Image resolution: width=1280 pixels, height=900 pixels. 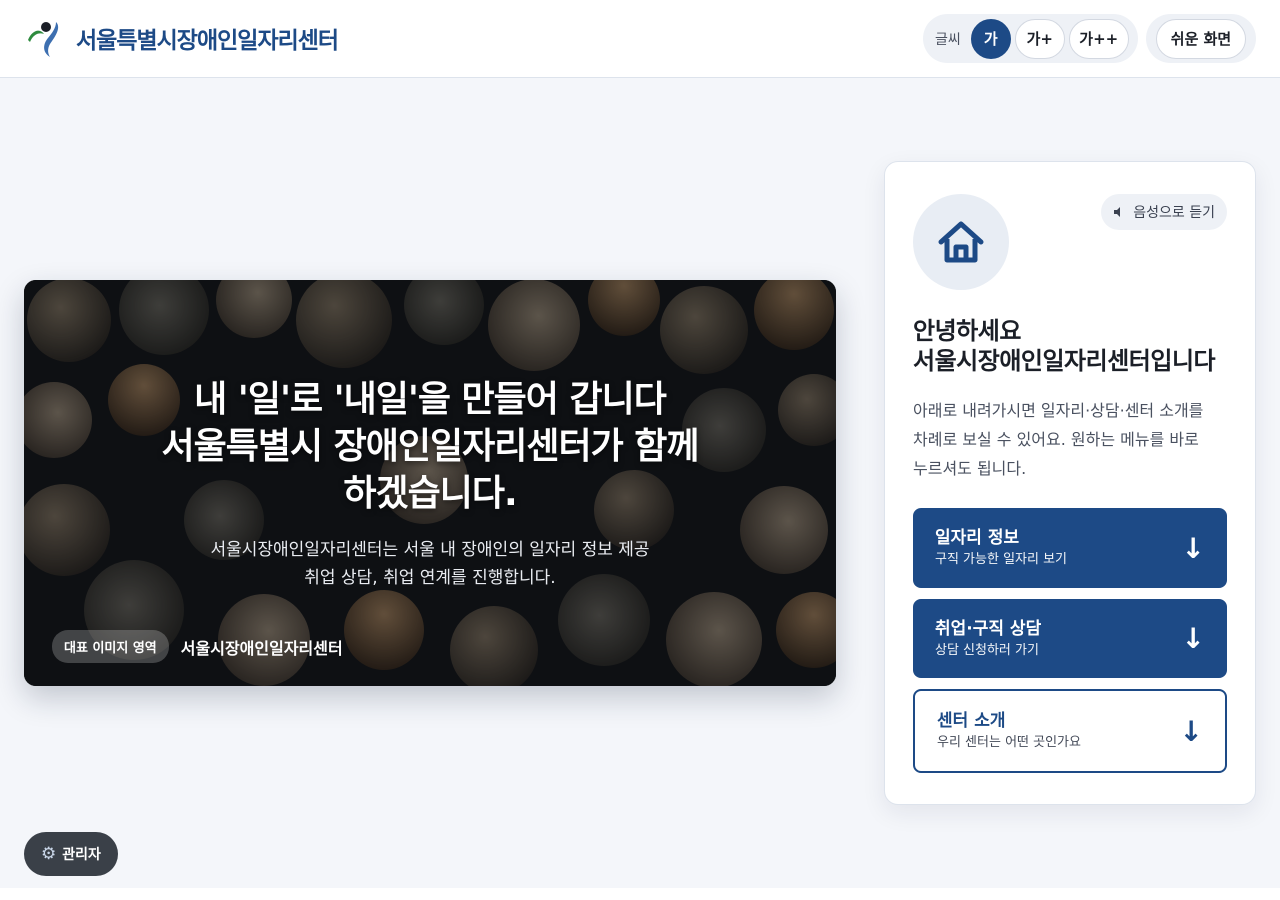 I want to click on font-size-default-button: 가, so click(x=990, y=38).